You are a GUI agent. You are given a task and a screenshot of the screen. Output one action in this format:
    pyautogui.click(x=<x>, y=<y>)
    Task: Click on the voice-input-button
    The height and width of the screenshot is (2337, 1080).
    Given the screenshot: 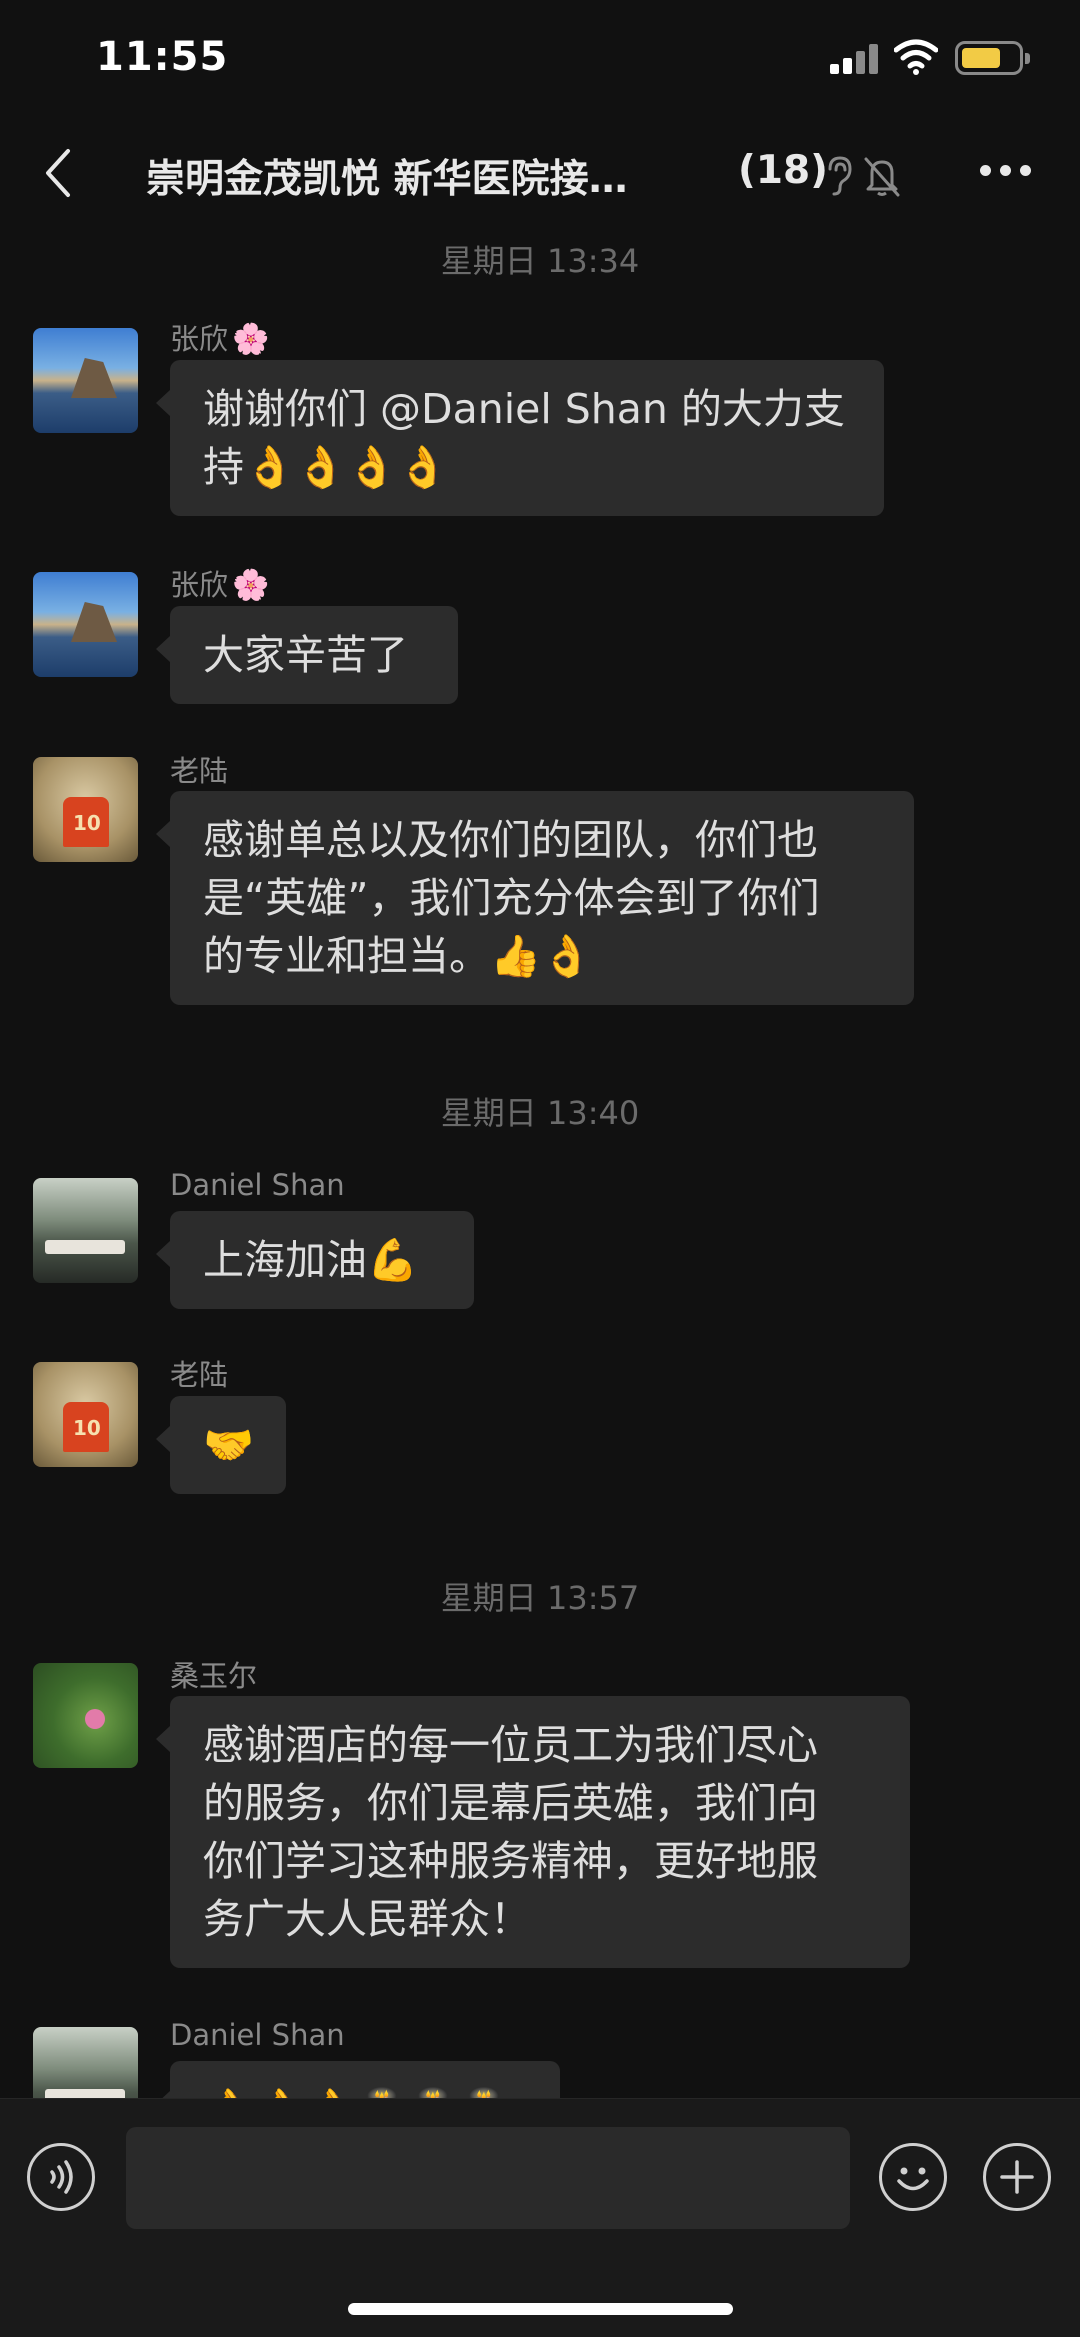 What is the action you would take?
    pyautogui.click(x=61, y=2177)
    